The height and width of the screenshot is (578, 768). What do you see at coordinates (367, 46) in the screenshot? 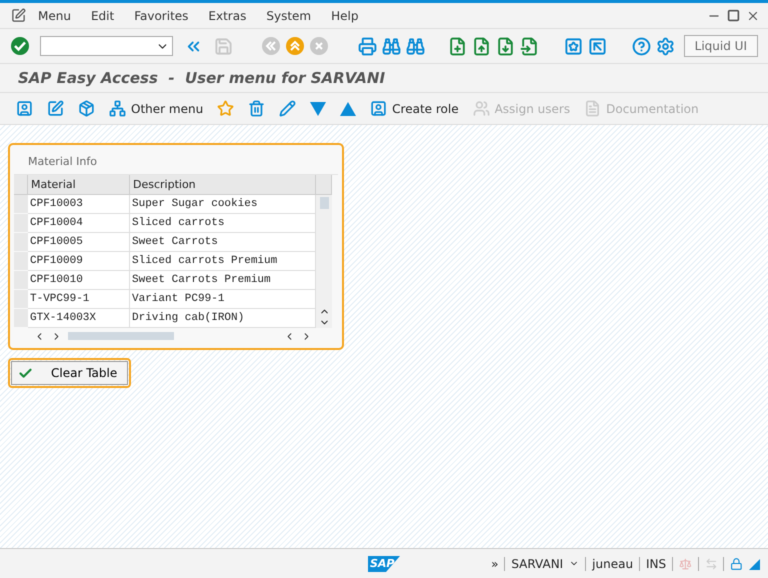
I see `print-icon` at bounding box center [367, 46].